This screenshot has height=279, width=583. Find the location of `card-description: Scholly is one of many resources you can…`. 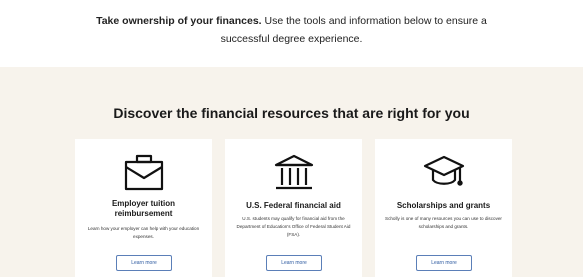

card-description: Scholly is one of many resources you can… is located at coordinates (443, 222).